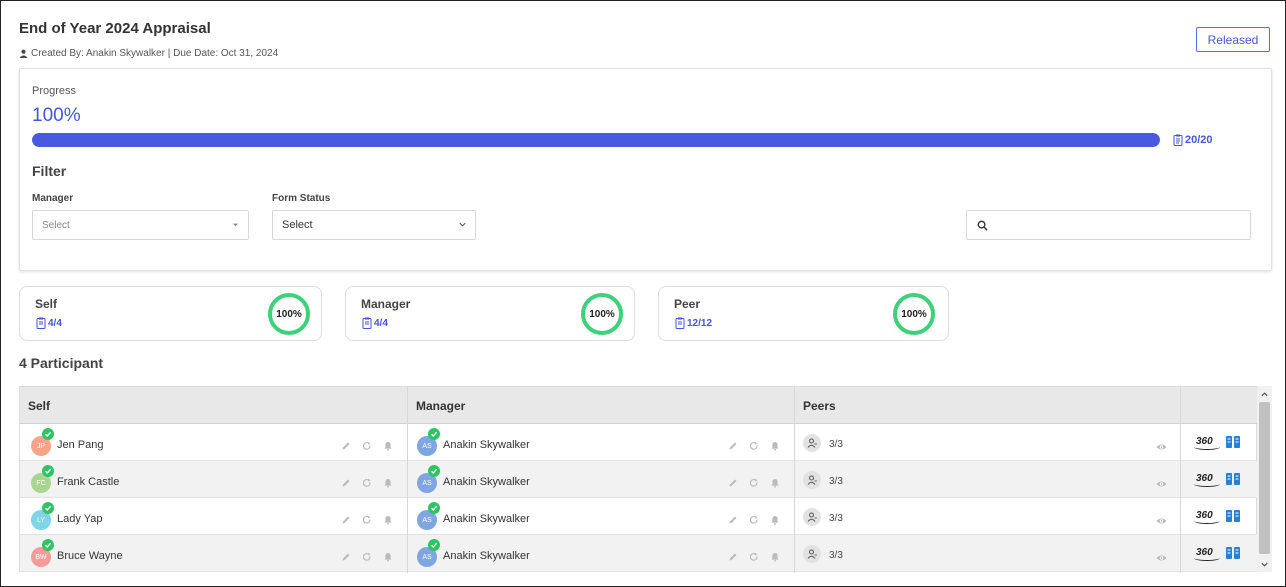 The height and width of the screenshot is (587, 1286). I want to click on self-participant-name: Bruce Wayne, so click(90, 556).